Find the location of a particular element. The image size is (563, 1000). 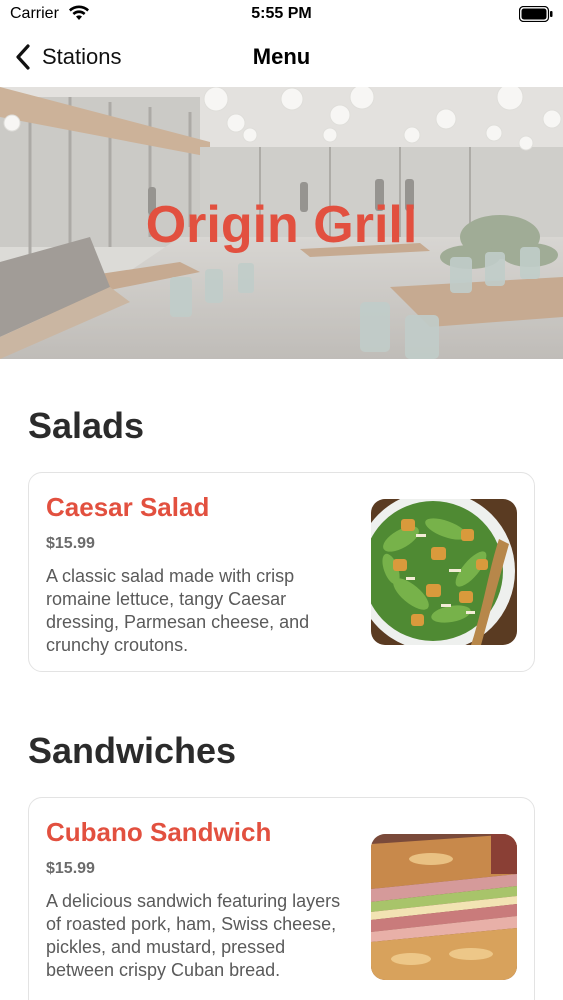

cubano-sandwich-photo is located at coordinates (444, 907).